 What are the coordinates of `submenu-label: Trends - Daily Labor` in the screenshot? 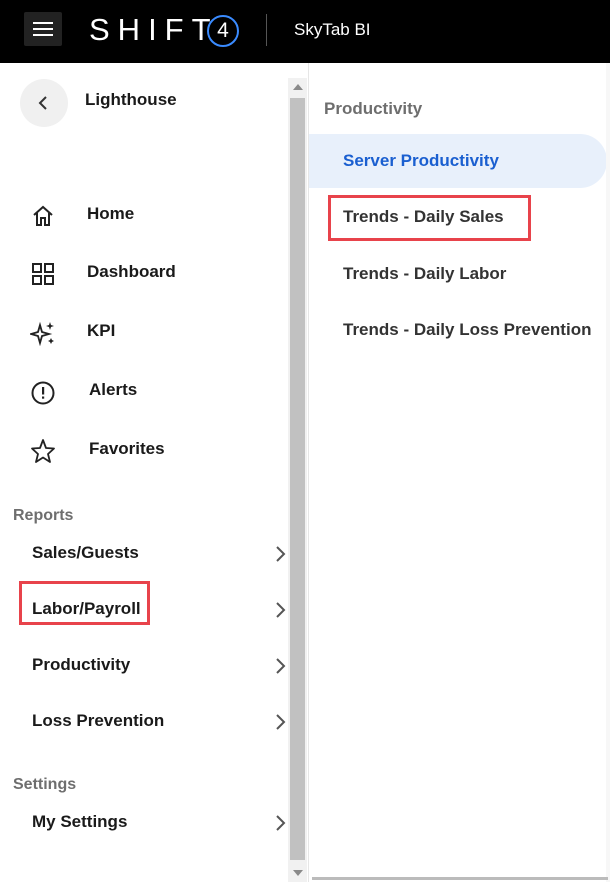 It's located at (425, 273).